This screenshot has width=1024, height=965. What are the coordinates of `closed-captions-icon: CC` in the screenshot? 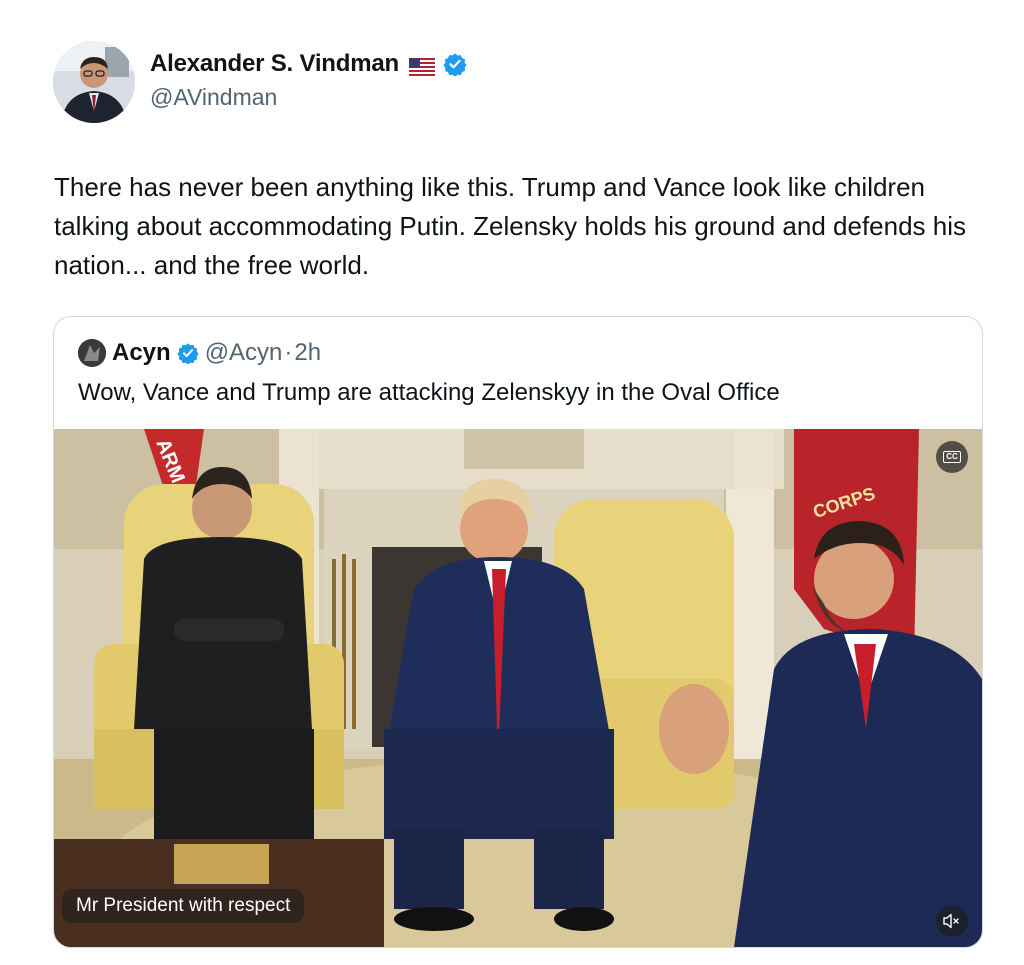 It's located at (952, 457).